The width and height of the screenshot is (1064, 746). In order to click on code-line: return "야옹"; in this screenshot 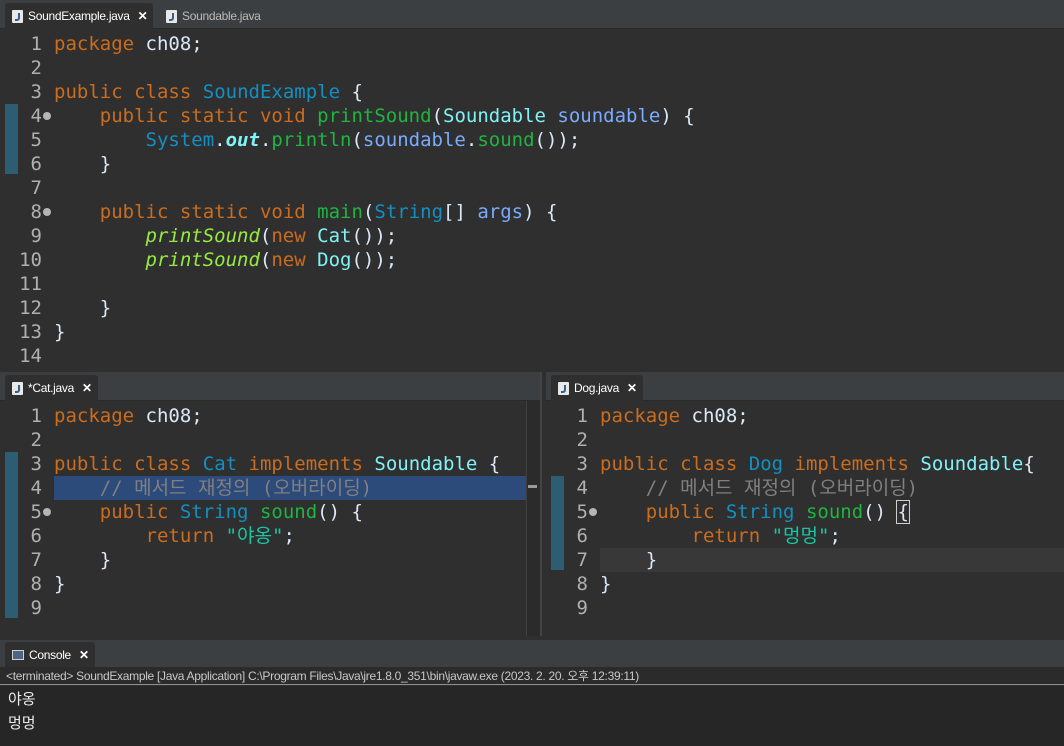, I will do `click(220, 536)`.